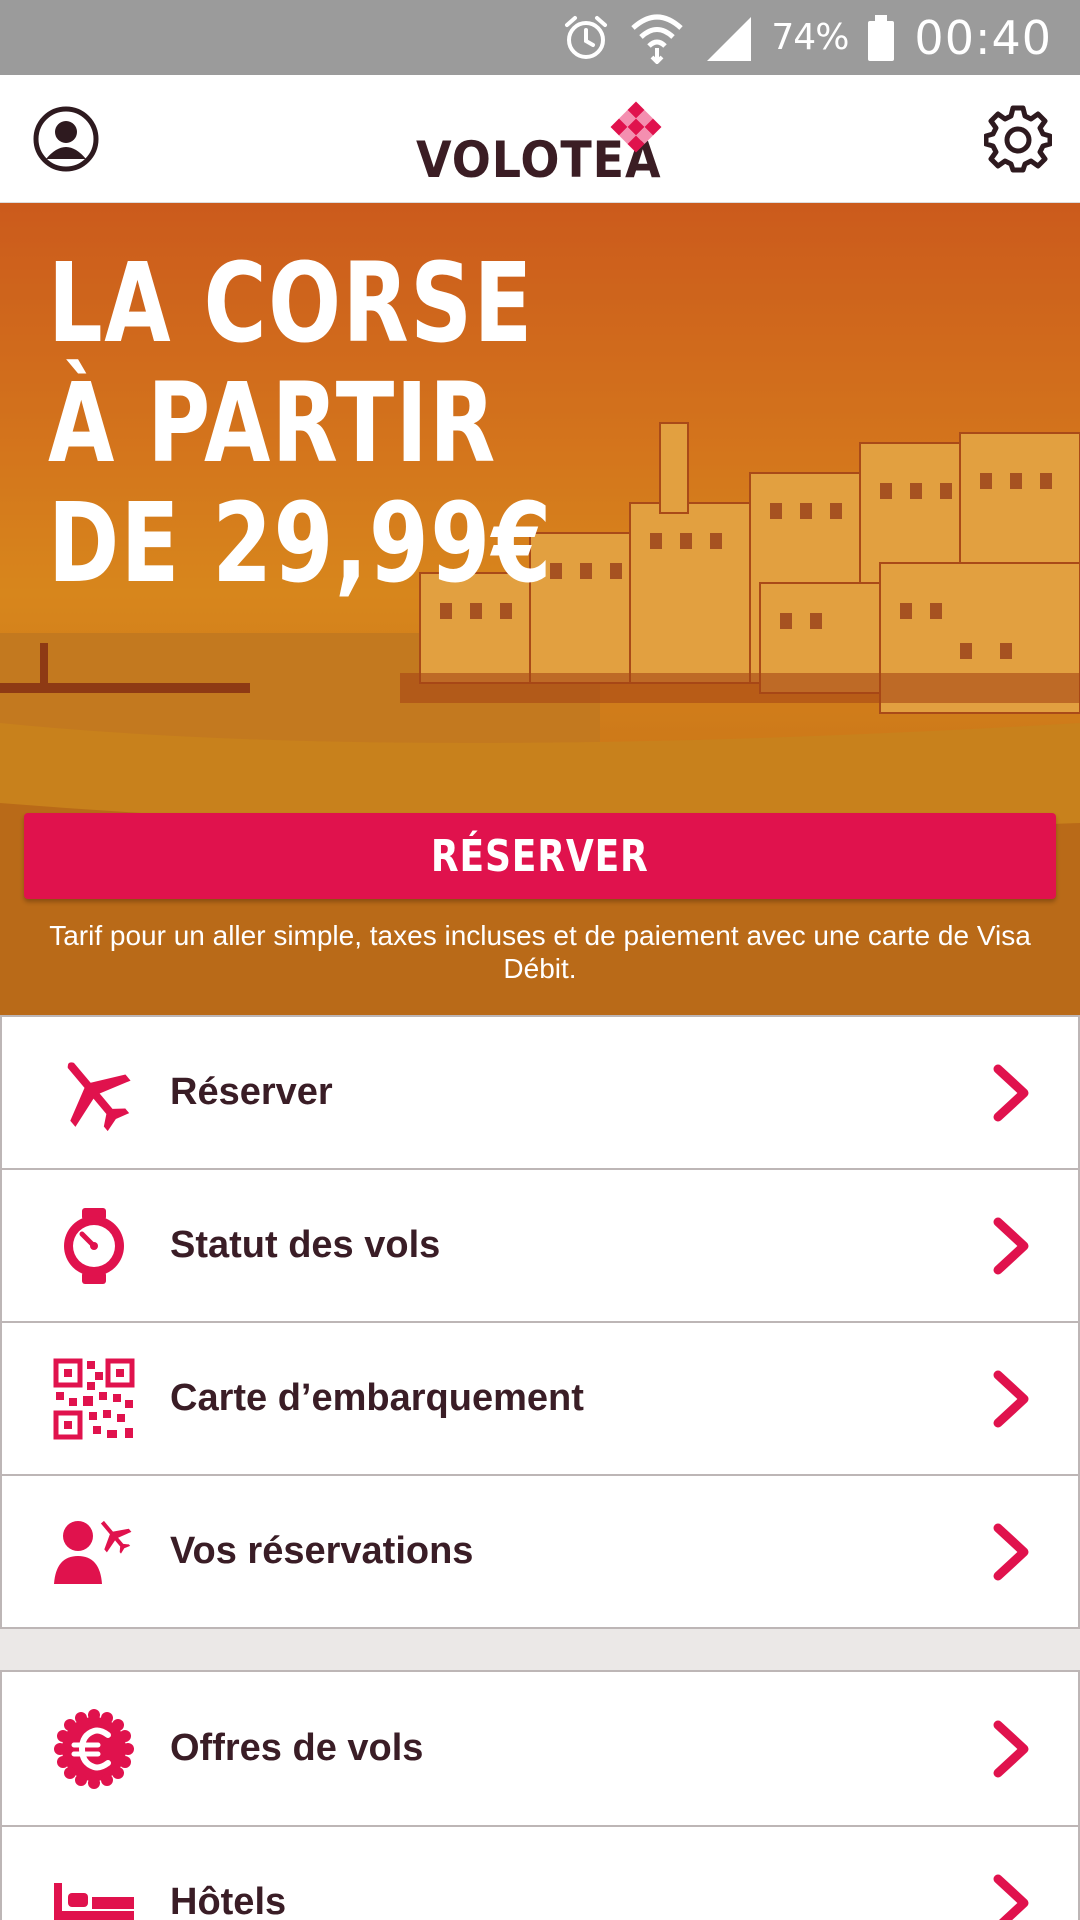 The image size is (1080, 1920). What do you see at coordinates (540, 1550) in the screenshot?
I see `menu-item-vos-reservations: Vos réservations` at bounding box center [540, 1550].